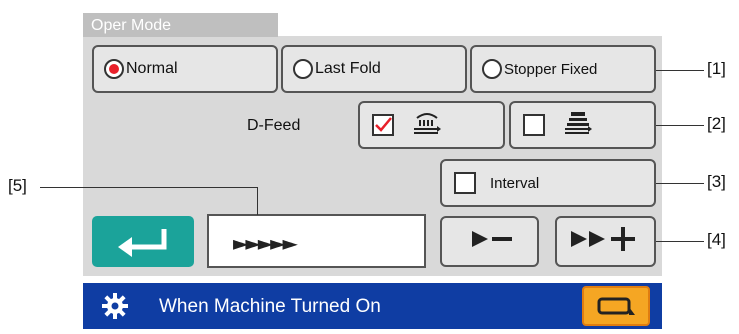 This screenshot has height=334, width=739. What do you see at coordinates (274, 125) in the screenshot?
I see `dfeed-label: D-Feed` at bounding box center [274, 125].